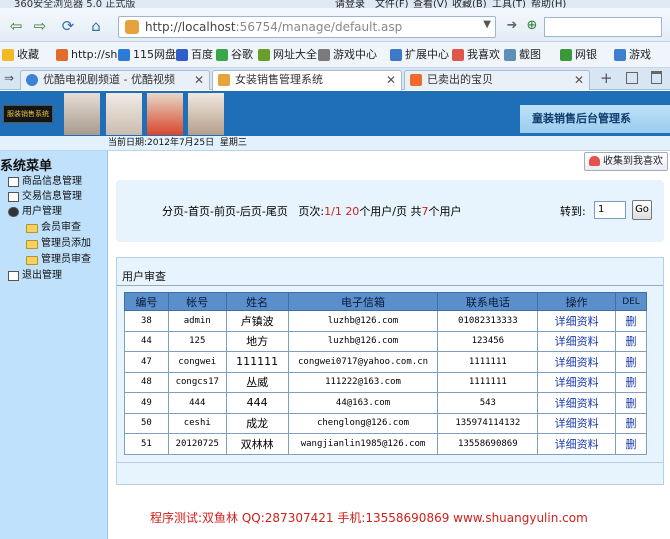 The image size is (670, 539). I want to click on back-button: ⇦, so click(16, 26).